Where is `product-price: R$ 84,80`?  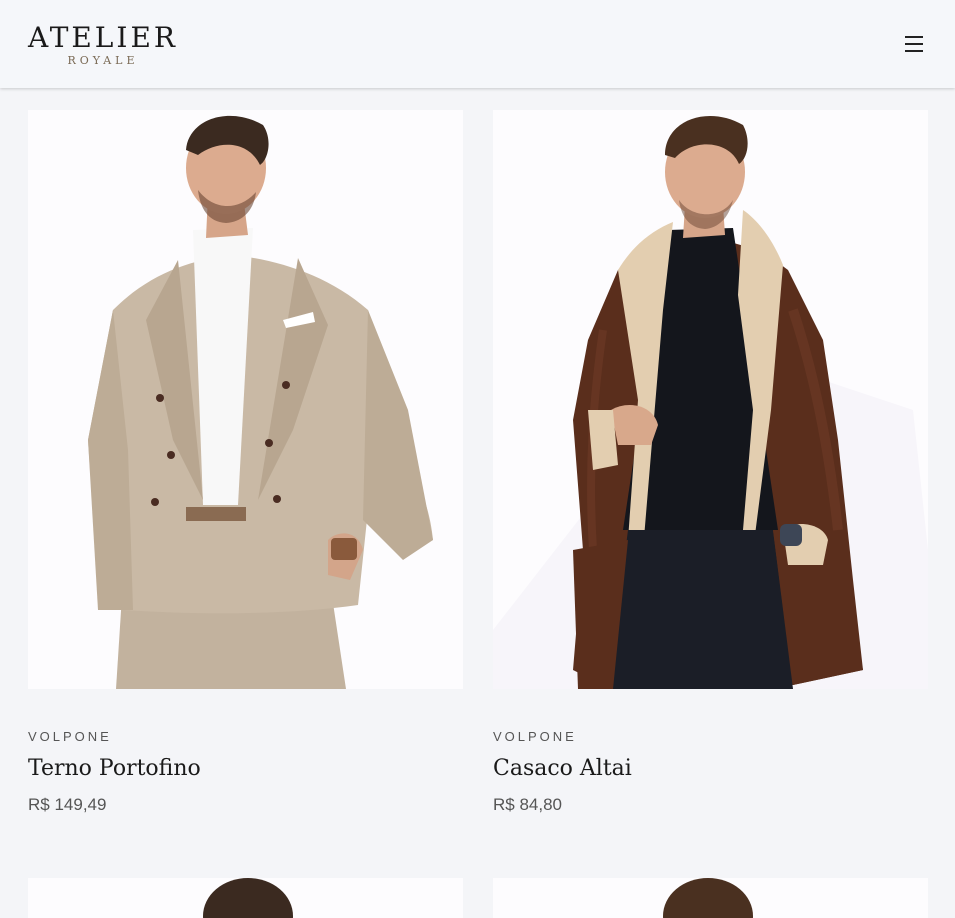 product-price: R$ 84,80 is located at coordinates (527, 804).